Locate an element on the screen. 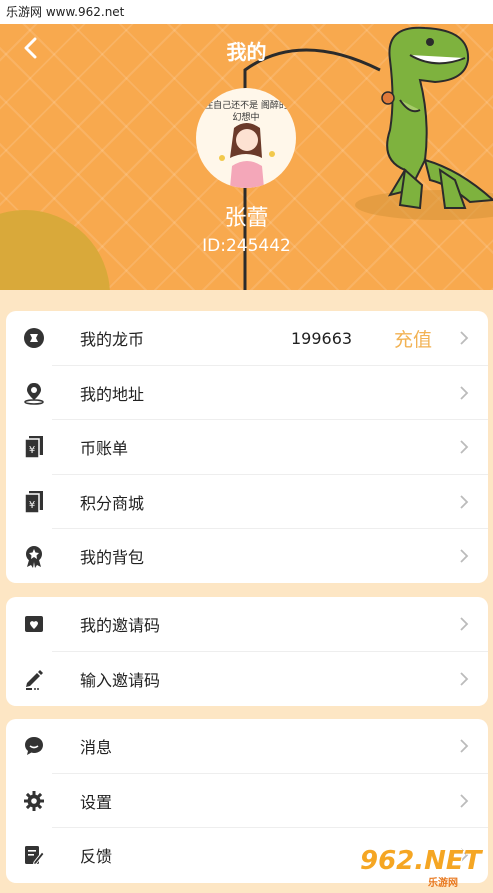  username: 张蕾 is located at coordinates (246, 218).